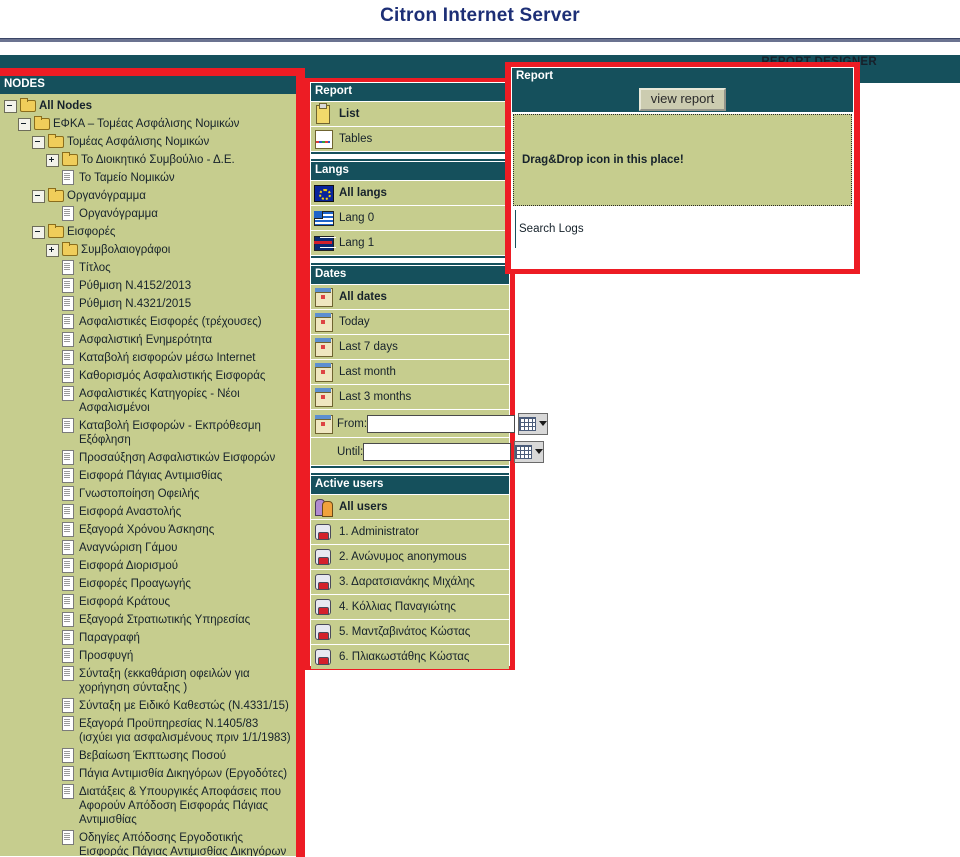  I want to click on tree-node: Ρύθμιση Ν.4152/2013, so click(148, 285).